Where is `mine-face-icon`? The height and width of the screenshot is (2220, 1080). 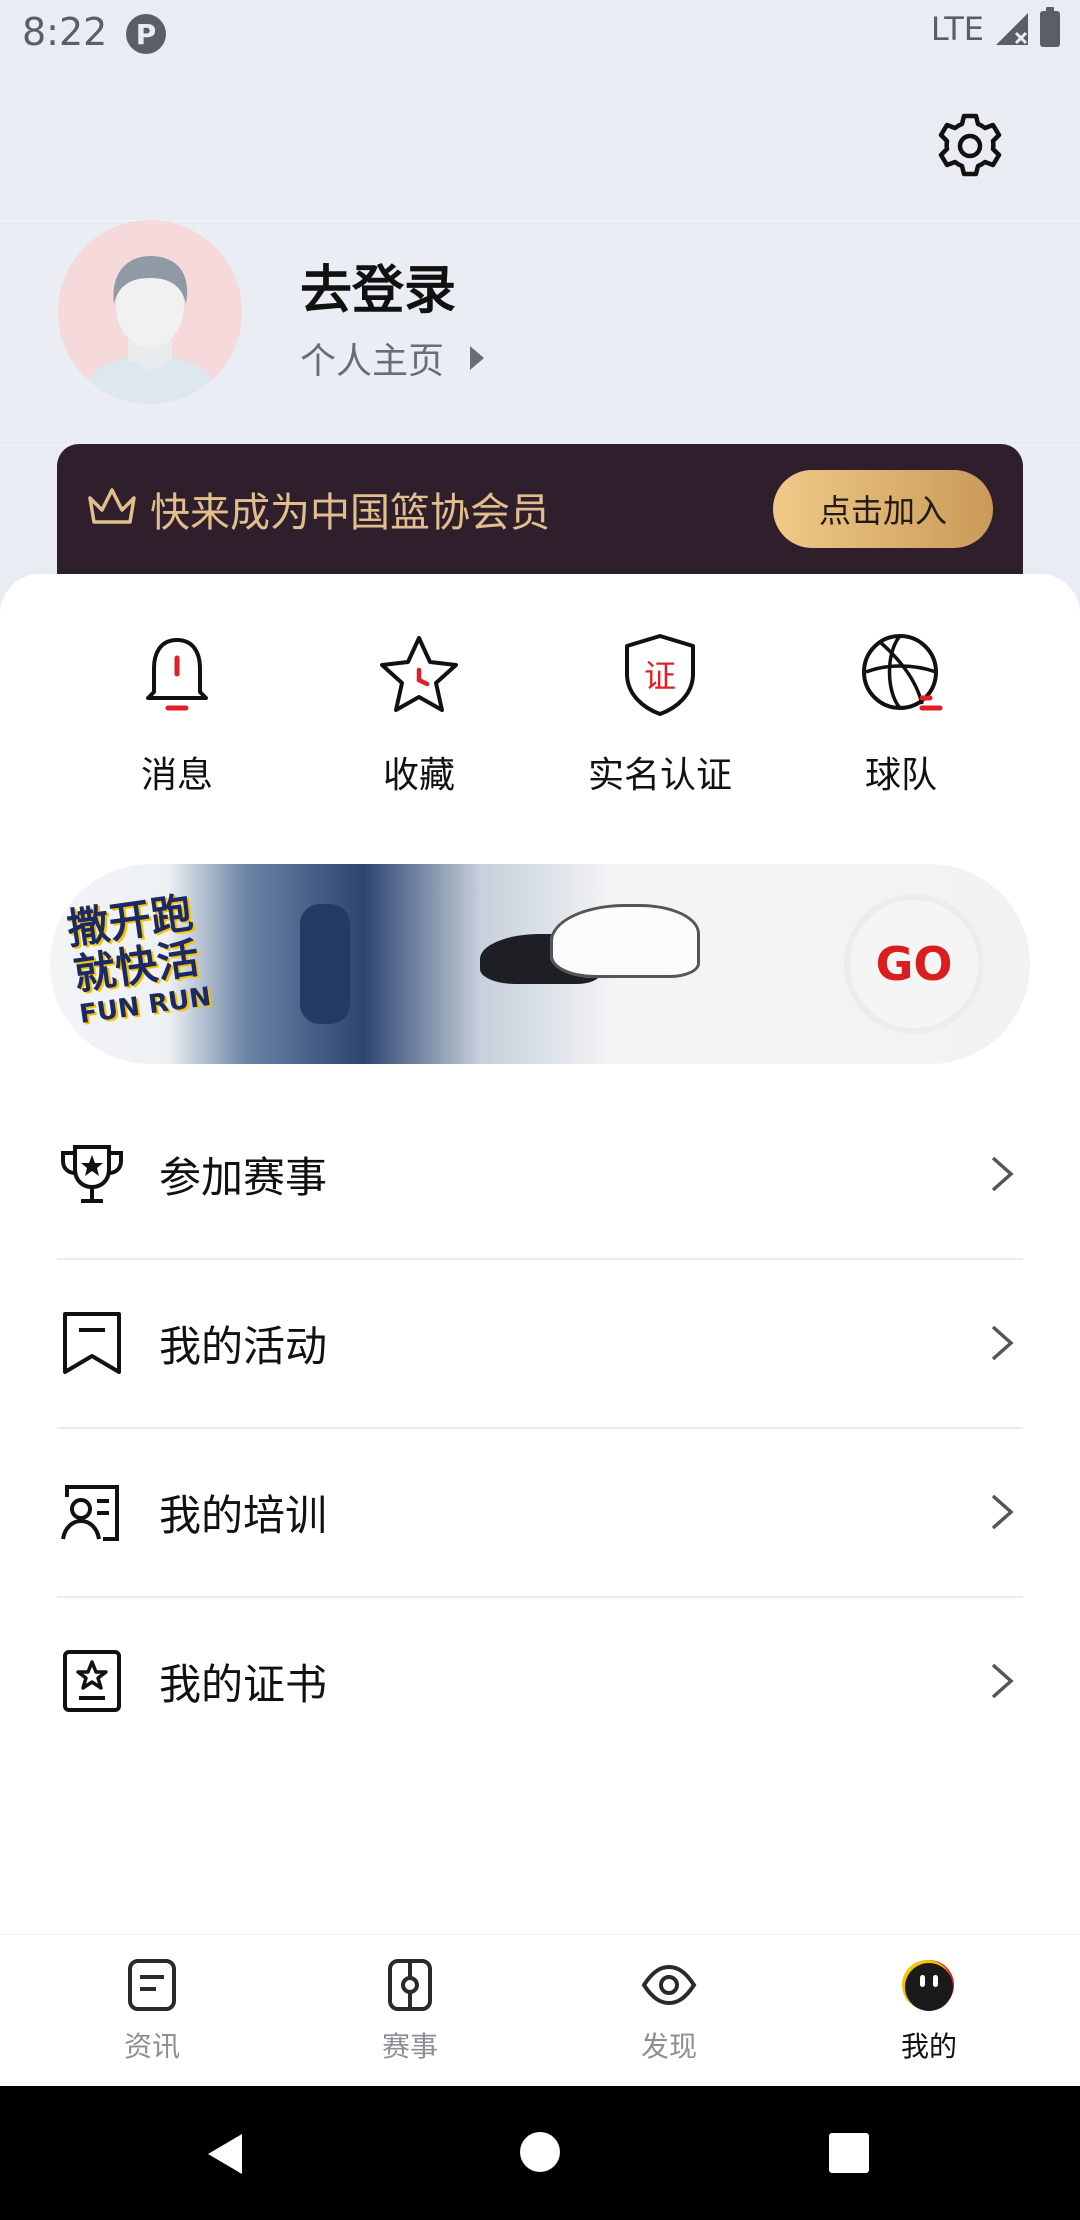 mine-face-icon is located at coordinates (928, 1985).